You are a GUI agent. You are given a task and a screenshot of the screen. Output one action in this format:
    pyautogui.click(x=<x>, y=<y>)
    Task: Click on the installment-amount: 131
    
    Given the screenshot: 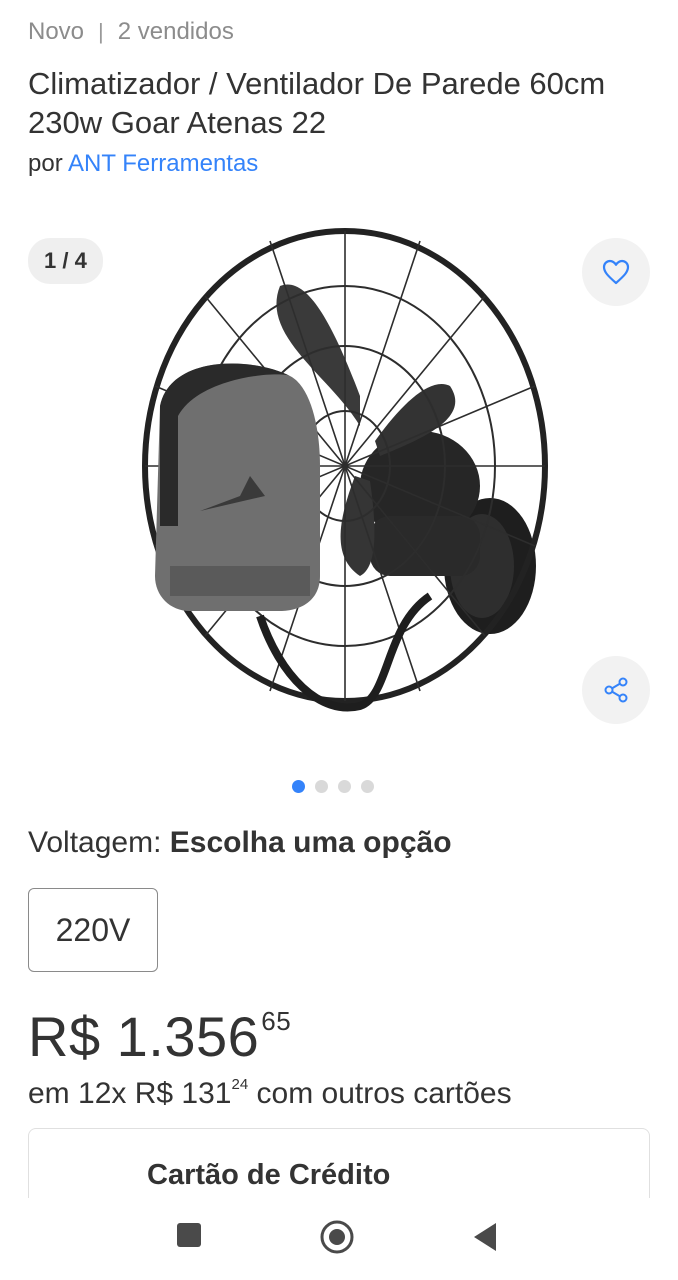 What is the action you would take?
    pyautogui.click(x=206, y=1093)
    